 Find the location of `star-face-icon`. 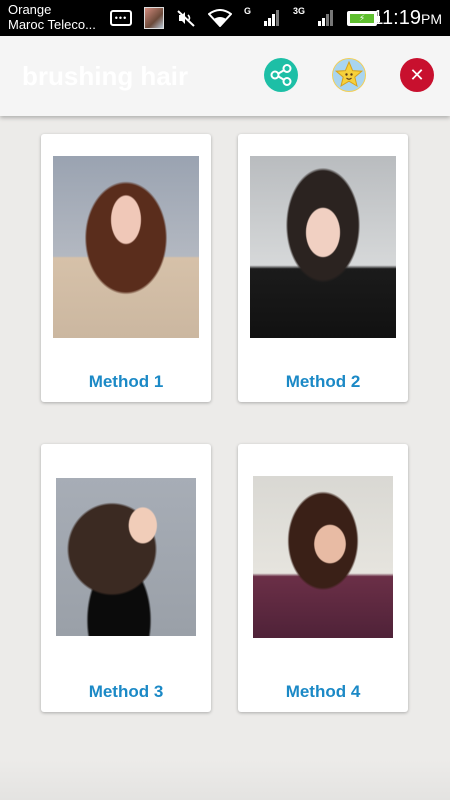

star-face-icon is located at coordinates (349, 75).